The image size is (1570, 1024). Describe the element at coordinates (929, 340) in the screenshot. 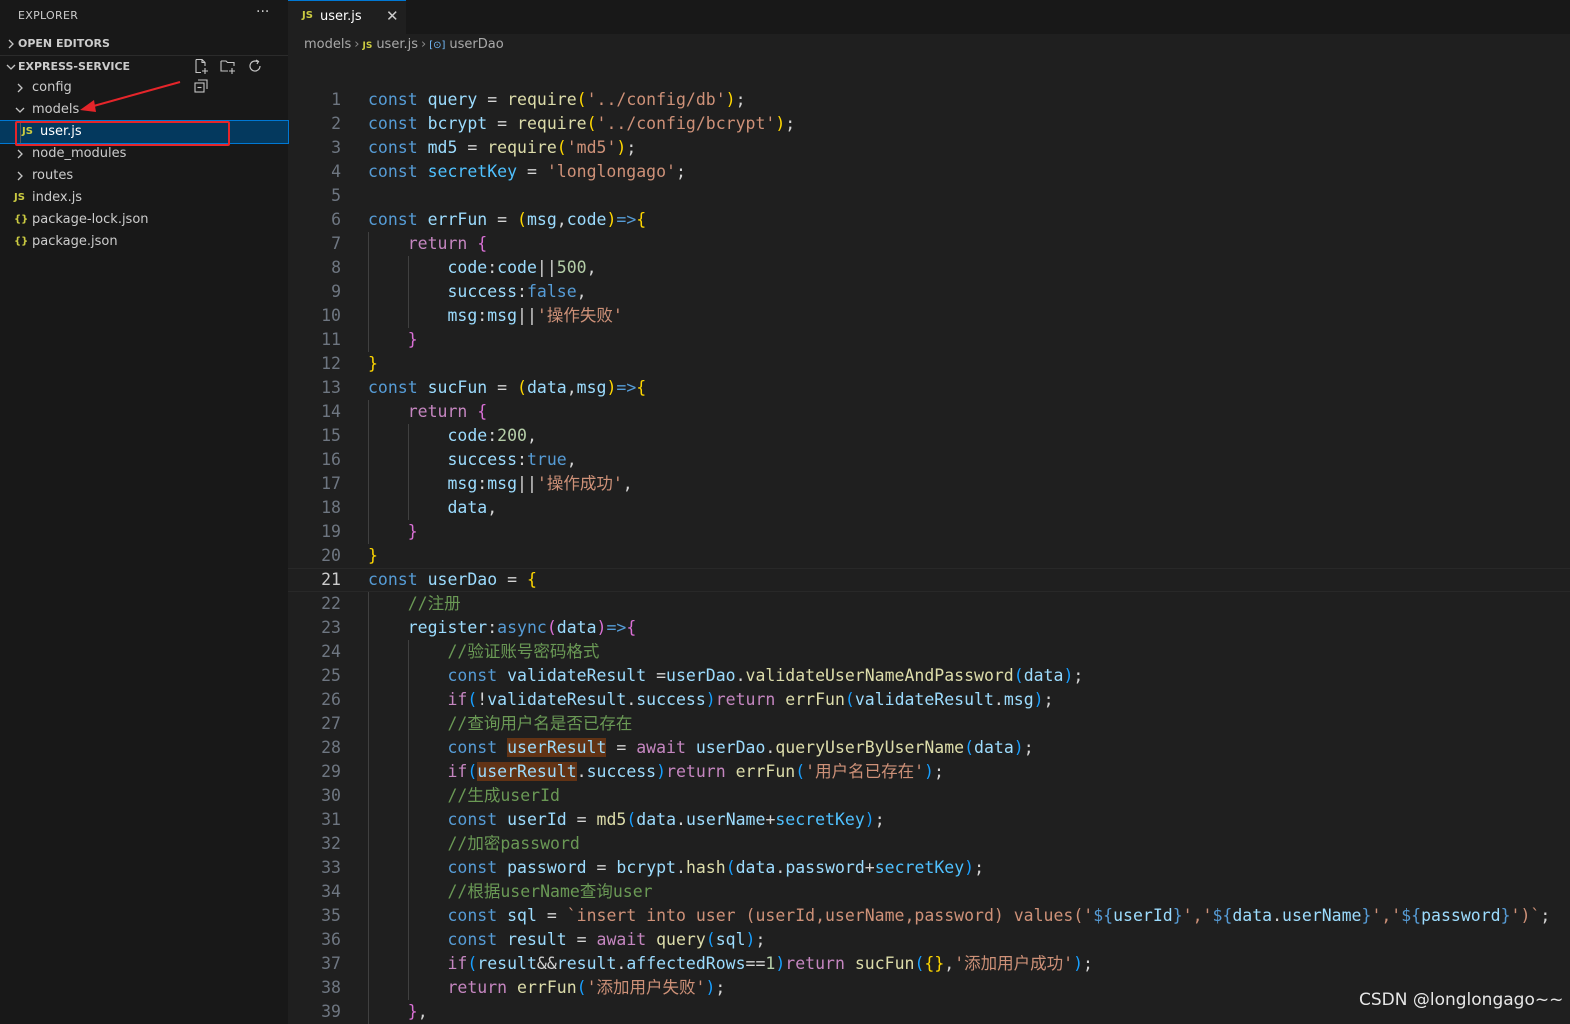

I see `code-line: 11 }` at that location.